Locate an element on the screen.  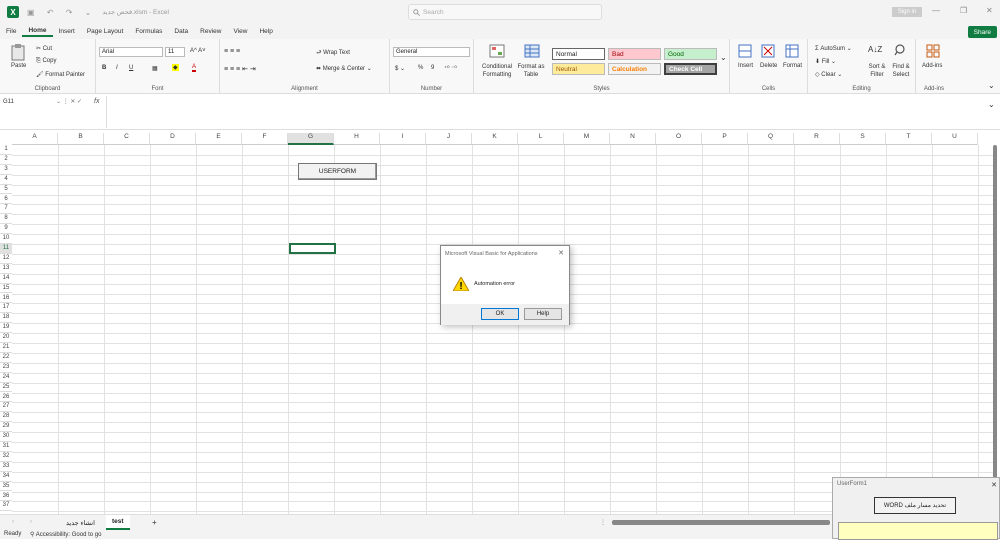
sheet-tab-new: انشاء جديد is located at coordinates (80, 522).